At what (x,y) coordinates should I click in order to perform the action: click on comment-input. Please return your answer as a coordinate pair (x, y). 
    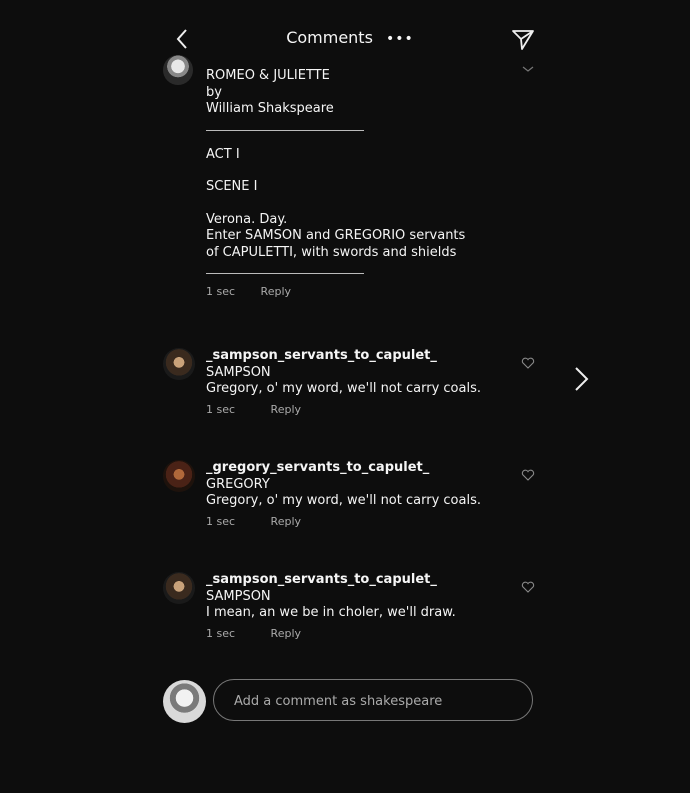
    Looking at the image, I should click on (374, 701).